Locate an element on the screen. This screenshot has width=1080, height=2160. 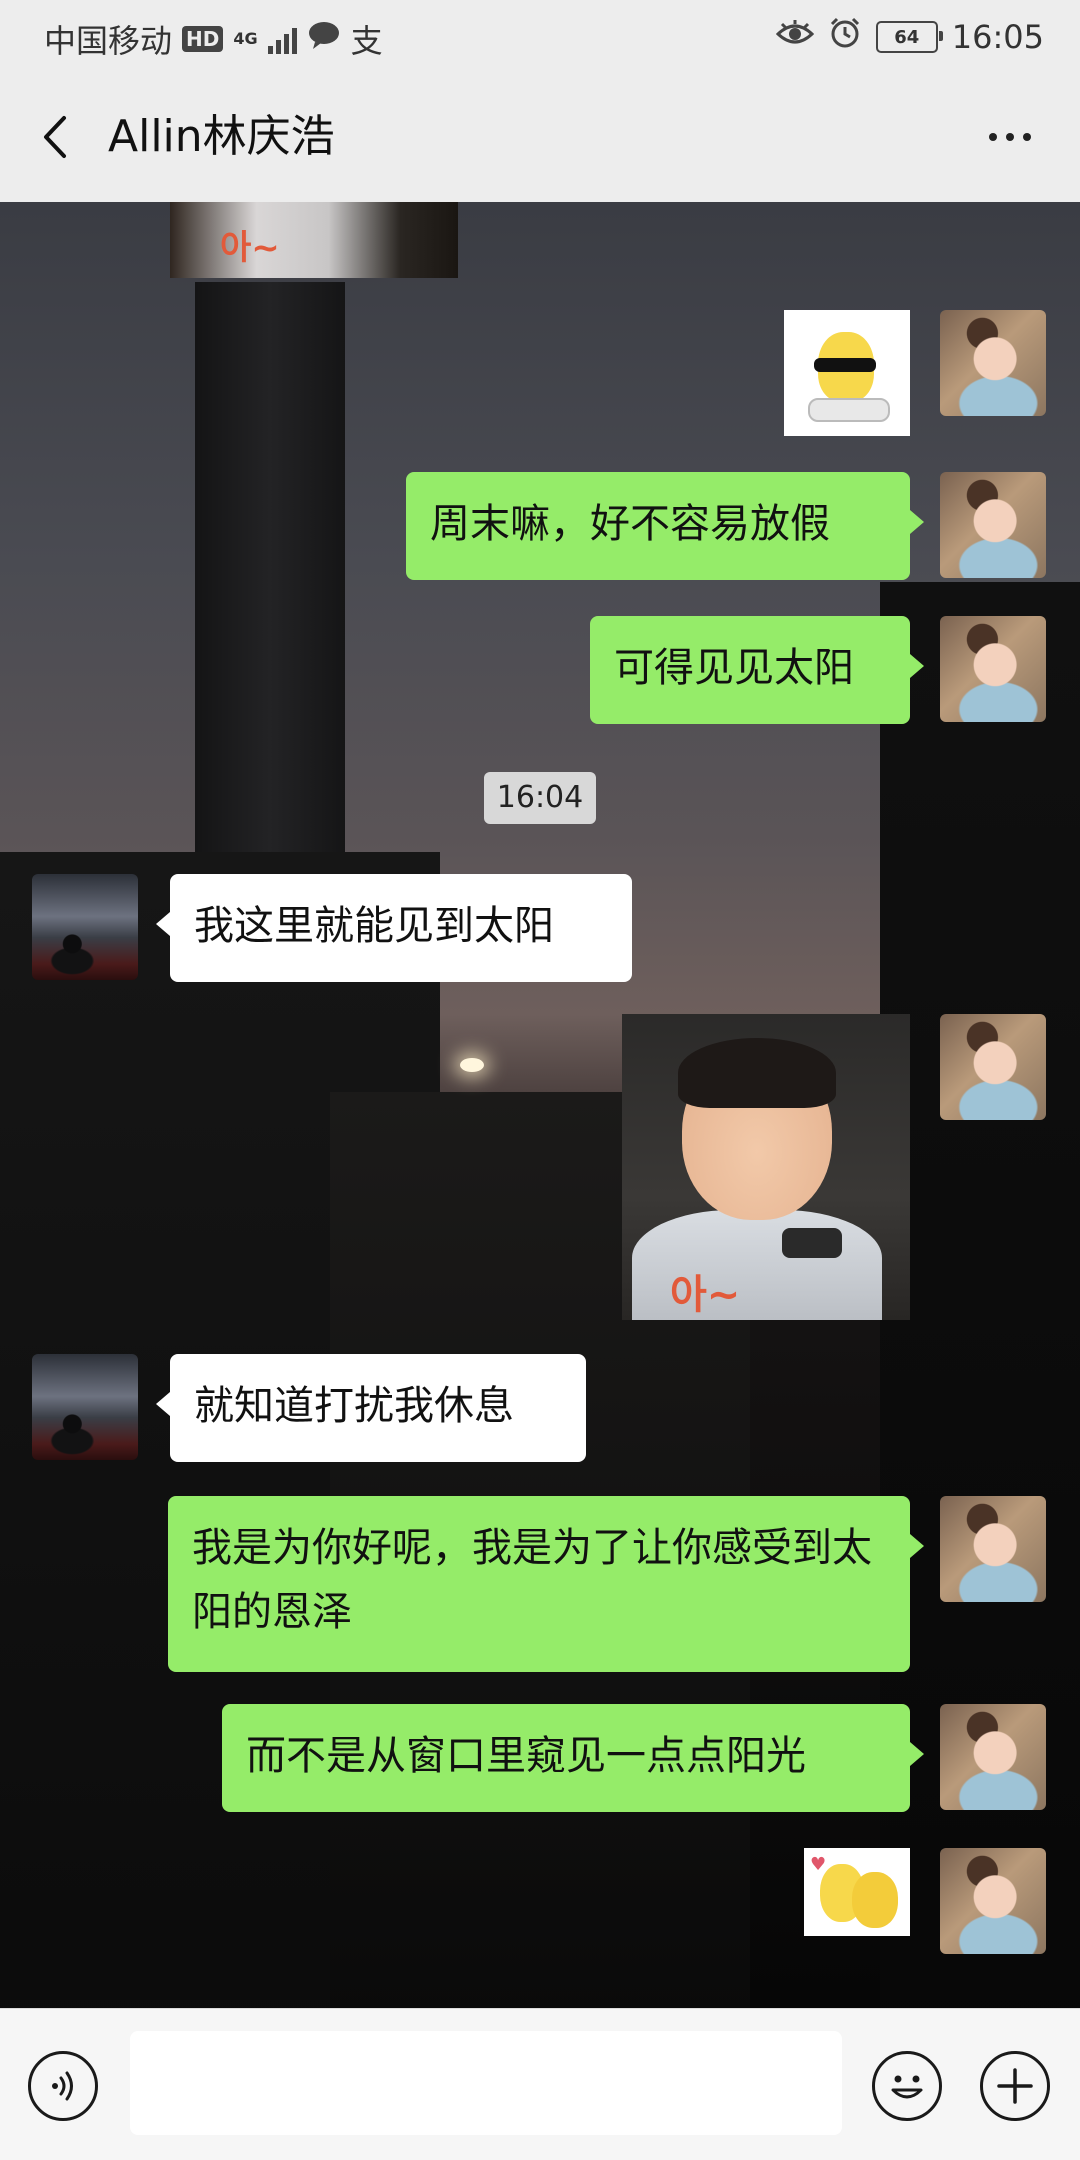
network-type: 4G is located at coordinates (245, 38).